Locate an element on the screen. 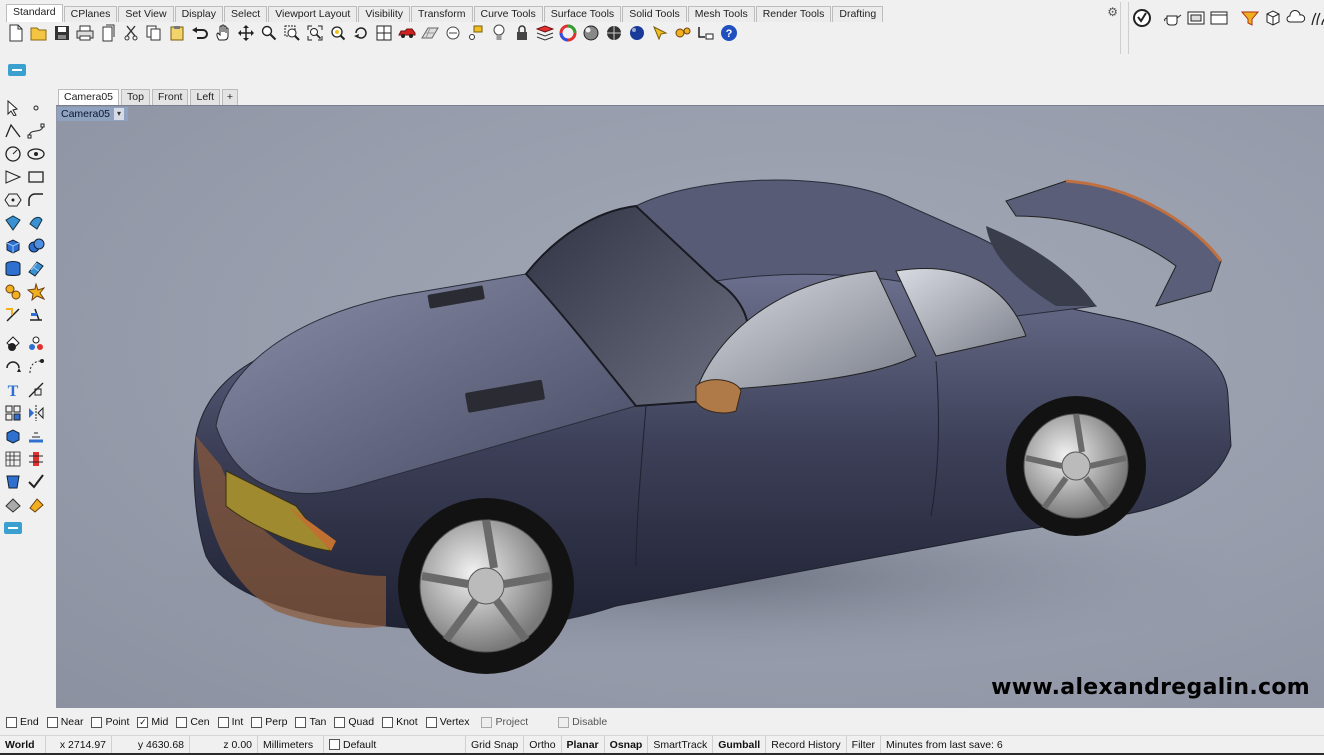 This screenshot has width=1324, height=755. tab-standard: Standard is located at coordinates (34, 13).